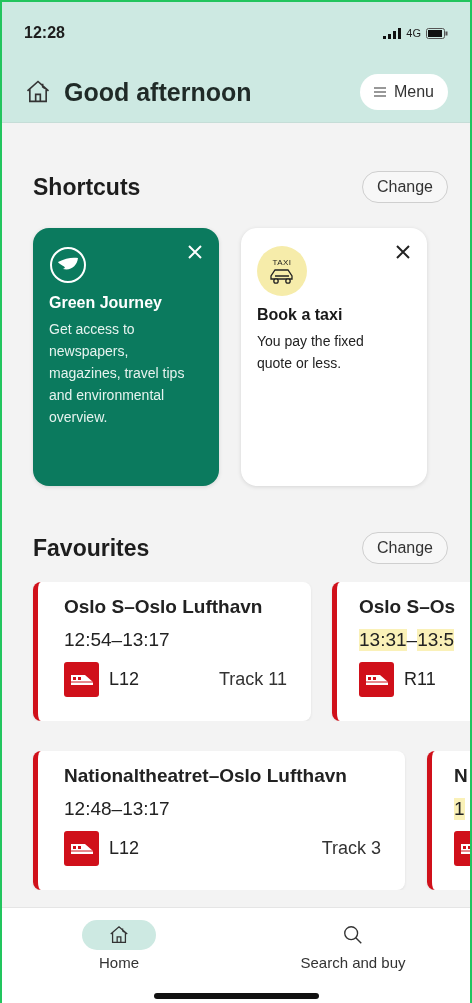 This screenshot has width=472, height=1003. What do you see at coordinates (379, 92) in the screenshot?
I see `menu-icon` at bounding box center [379, 92].